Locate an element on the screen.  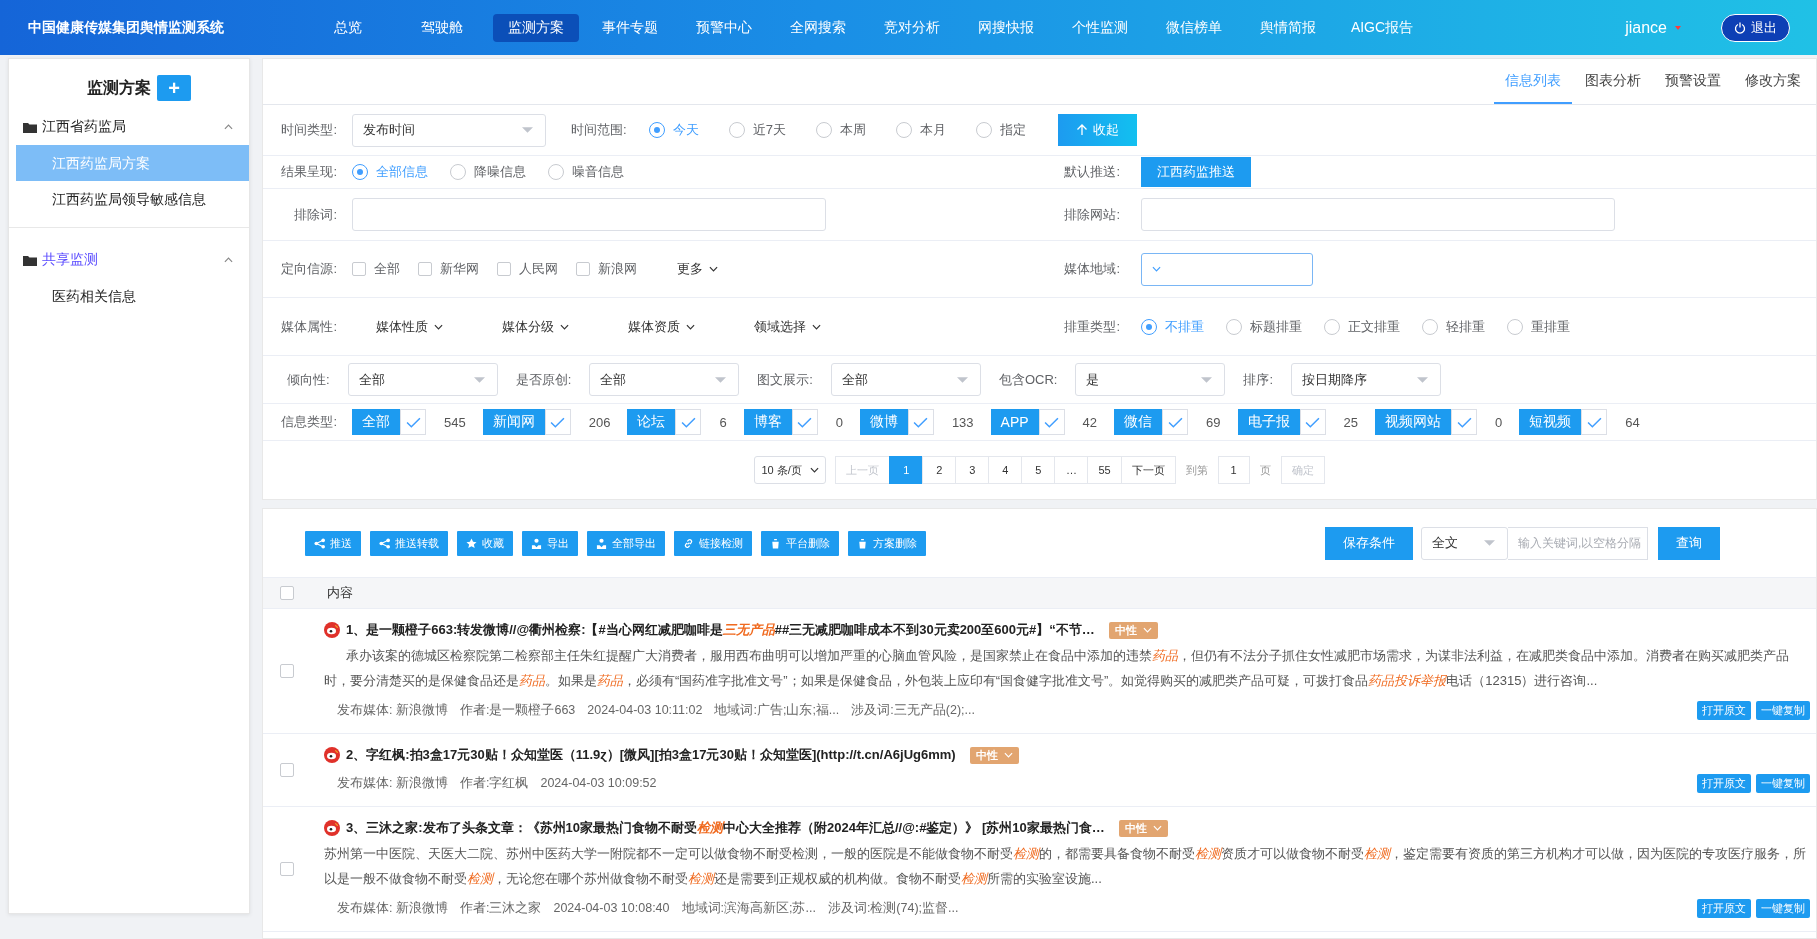
add-button: + is located at coordinates (174, 88).